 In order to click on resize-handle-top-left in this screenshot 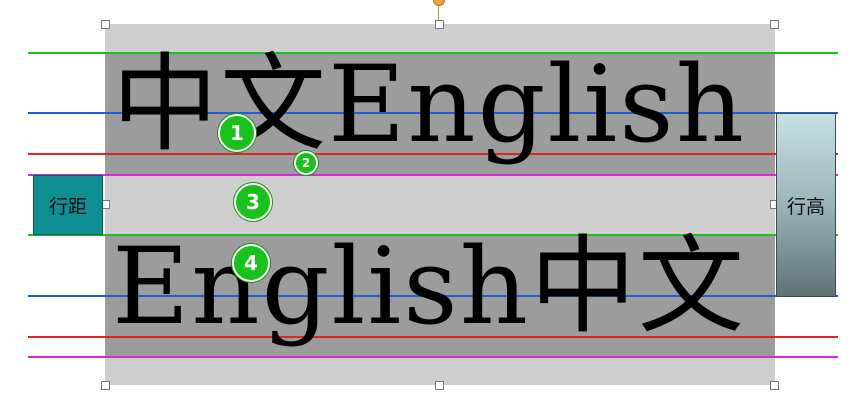, I will do `click(105, 24)`.